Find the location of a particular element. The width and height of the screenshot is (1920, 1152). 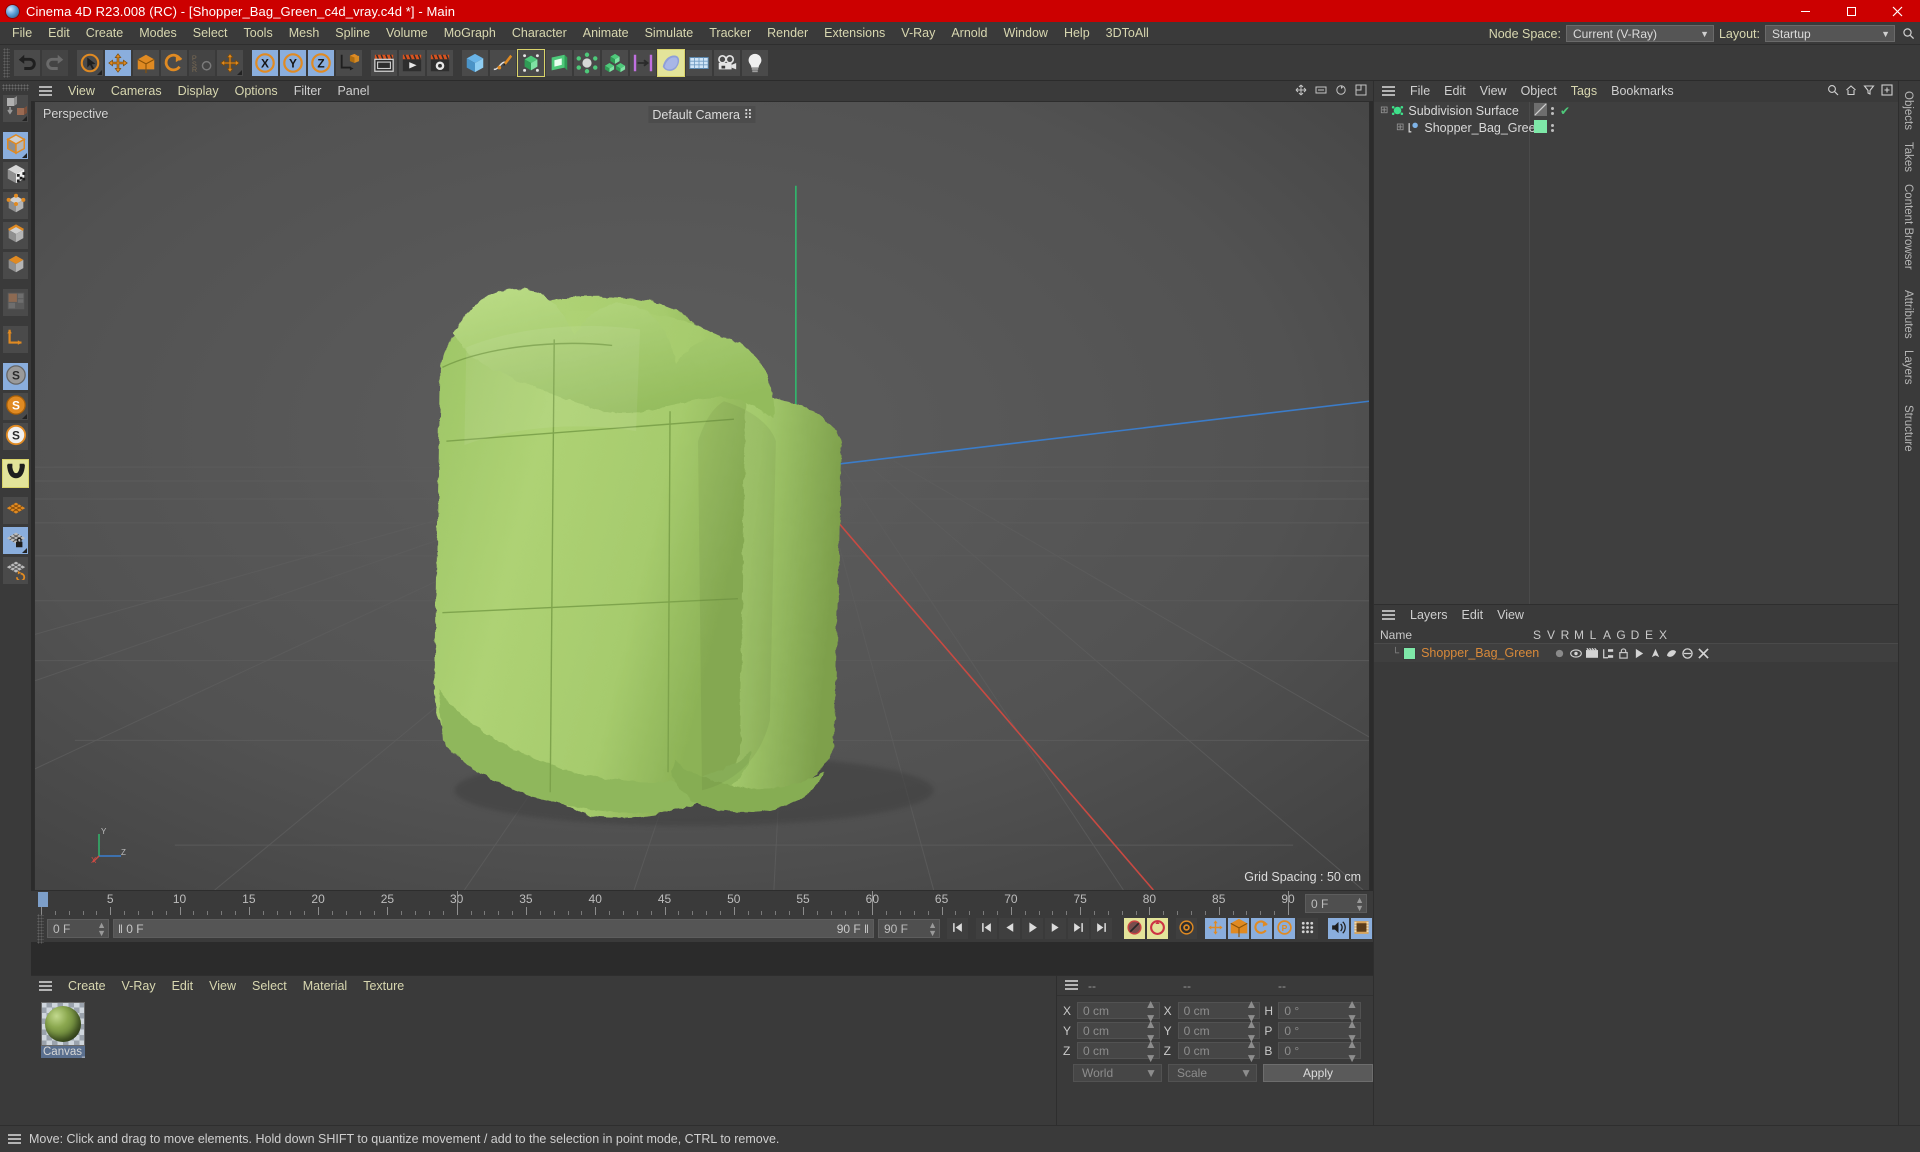

add-spline-button is located at coordinates (503, 62).